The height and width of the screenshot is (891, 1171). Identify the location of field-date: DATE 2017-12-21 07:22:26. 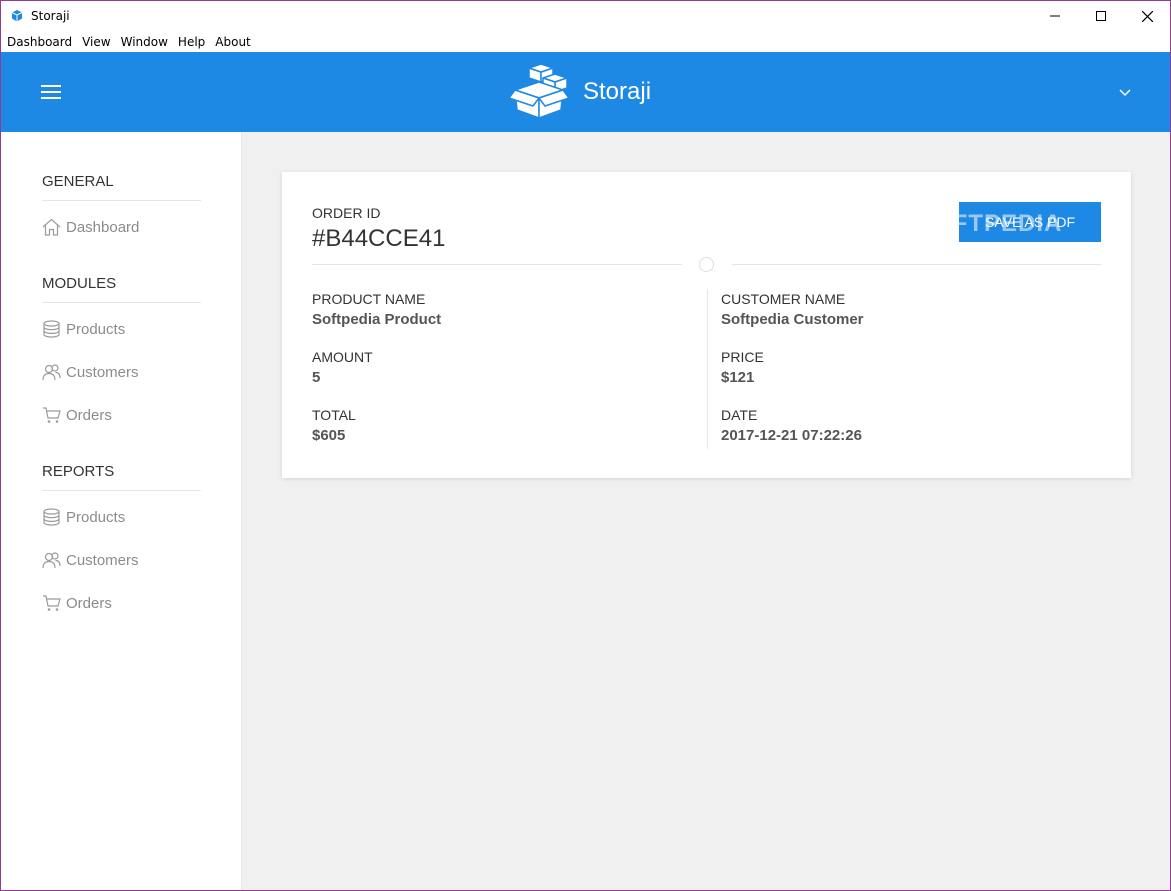
(791, 425).